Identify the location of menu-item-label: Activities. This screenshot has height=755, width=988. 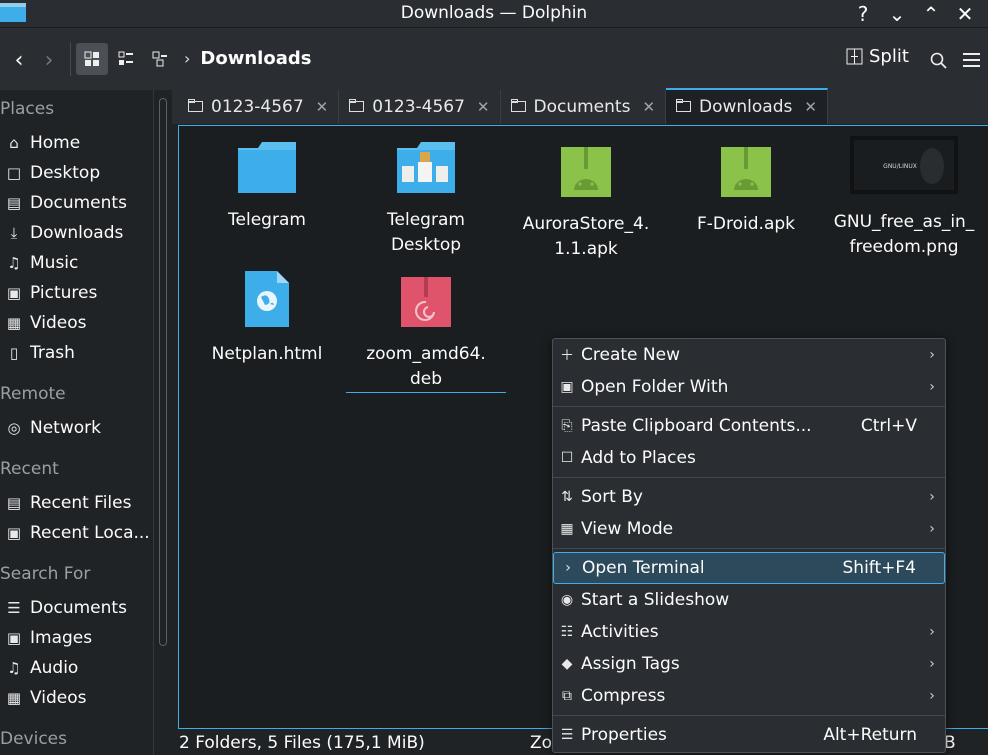
(620, 632).